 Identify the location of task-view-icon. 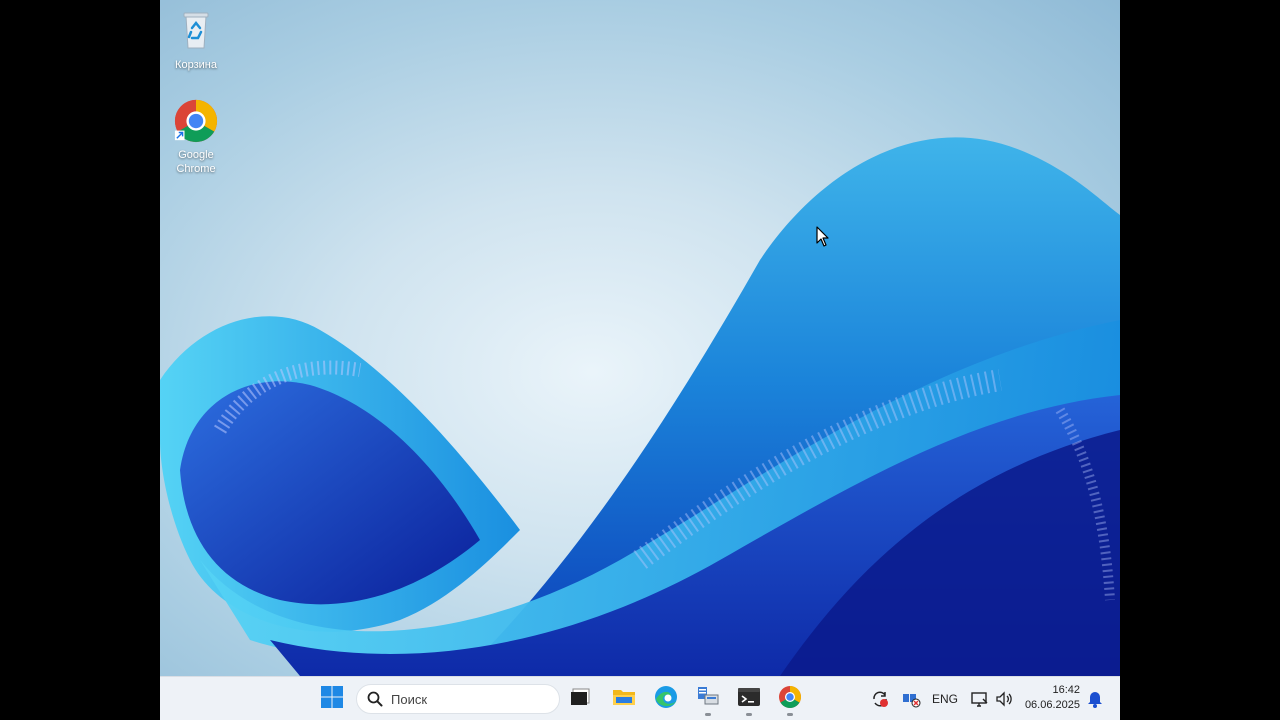
(581, 699).